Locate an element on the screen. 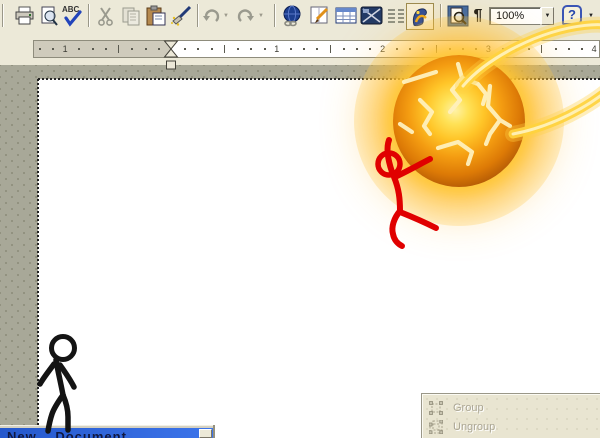  insert-table-button is located at coordinates (346, 16).